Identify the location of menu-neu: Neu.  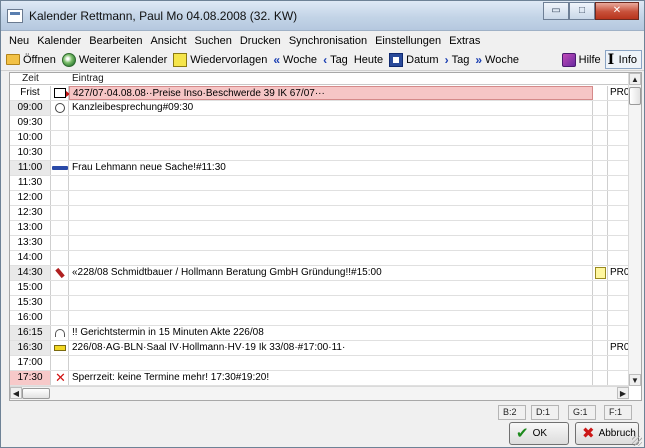
(19, 41).